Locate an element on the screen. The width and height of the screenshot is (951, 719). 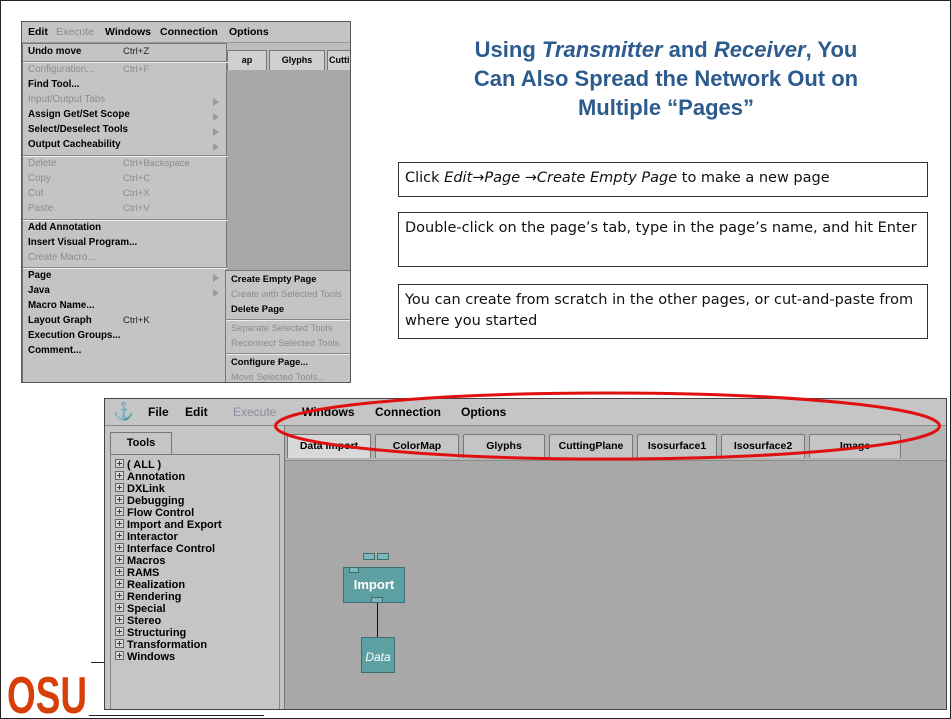
menu-item-java: Java is located at coordinates (39, 292).